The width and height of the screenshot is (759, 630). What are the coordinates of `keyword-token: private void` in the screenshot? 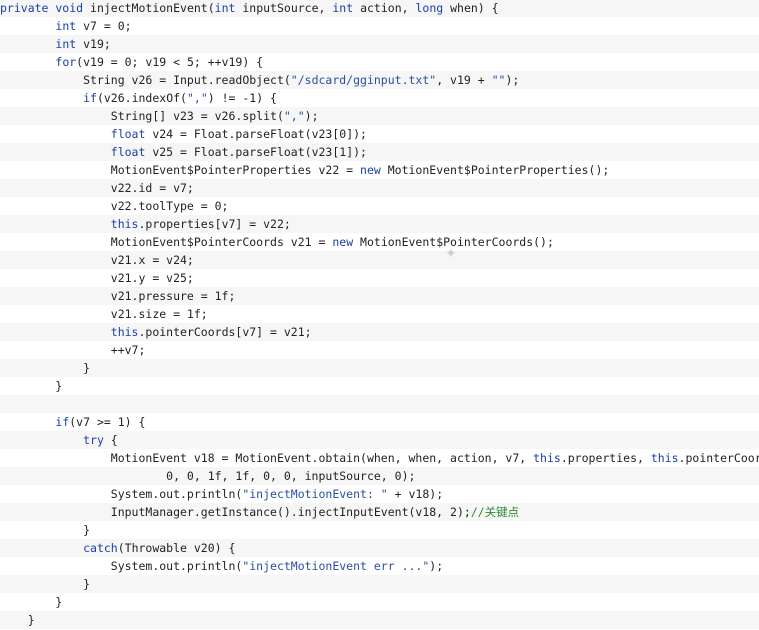 It's located at (42, 8).